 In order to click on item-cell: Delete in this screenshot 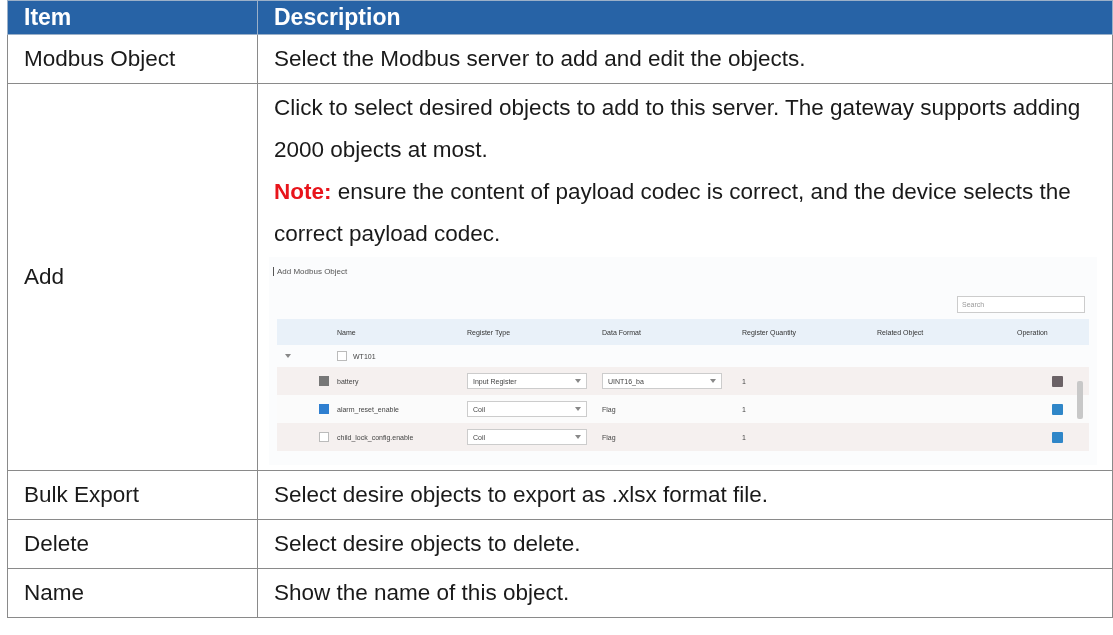, I will do `click(132, 544)`.